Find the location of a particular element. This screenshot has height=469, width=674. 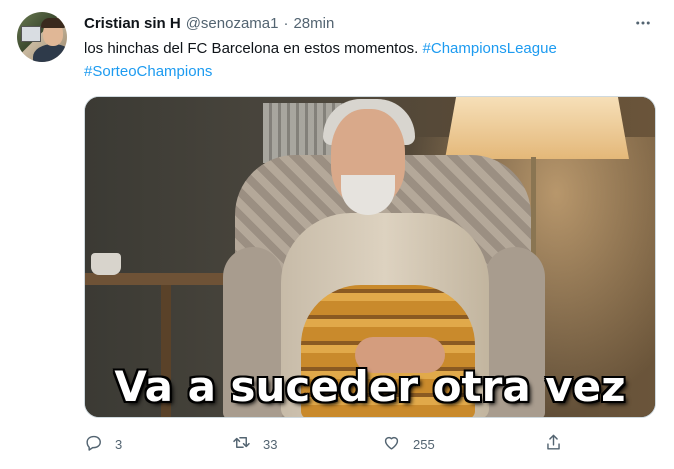

author-name: Cristian sin H is located at coordinates (132, 23).